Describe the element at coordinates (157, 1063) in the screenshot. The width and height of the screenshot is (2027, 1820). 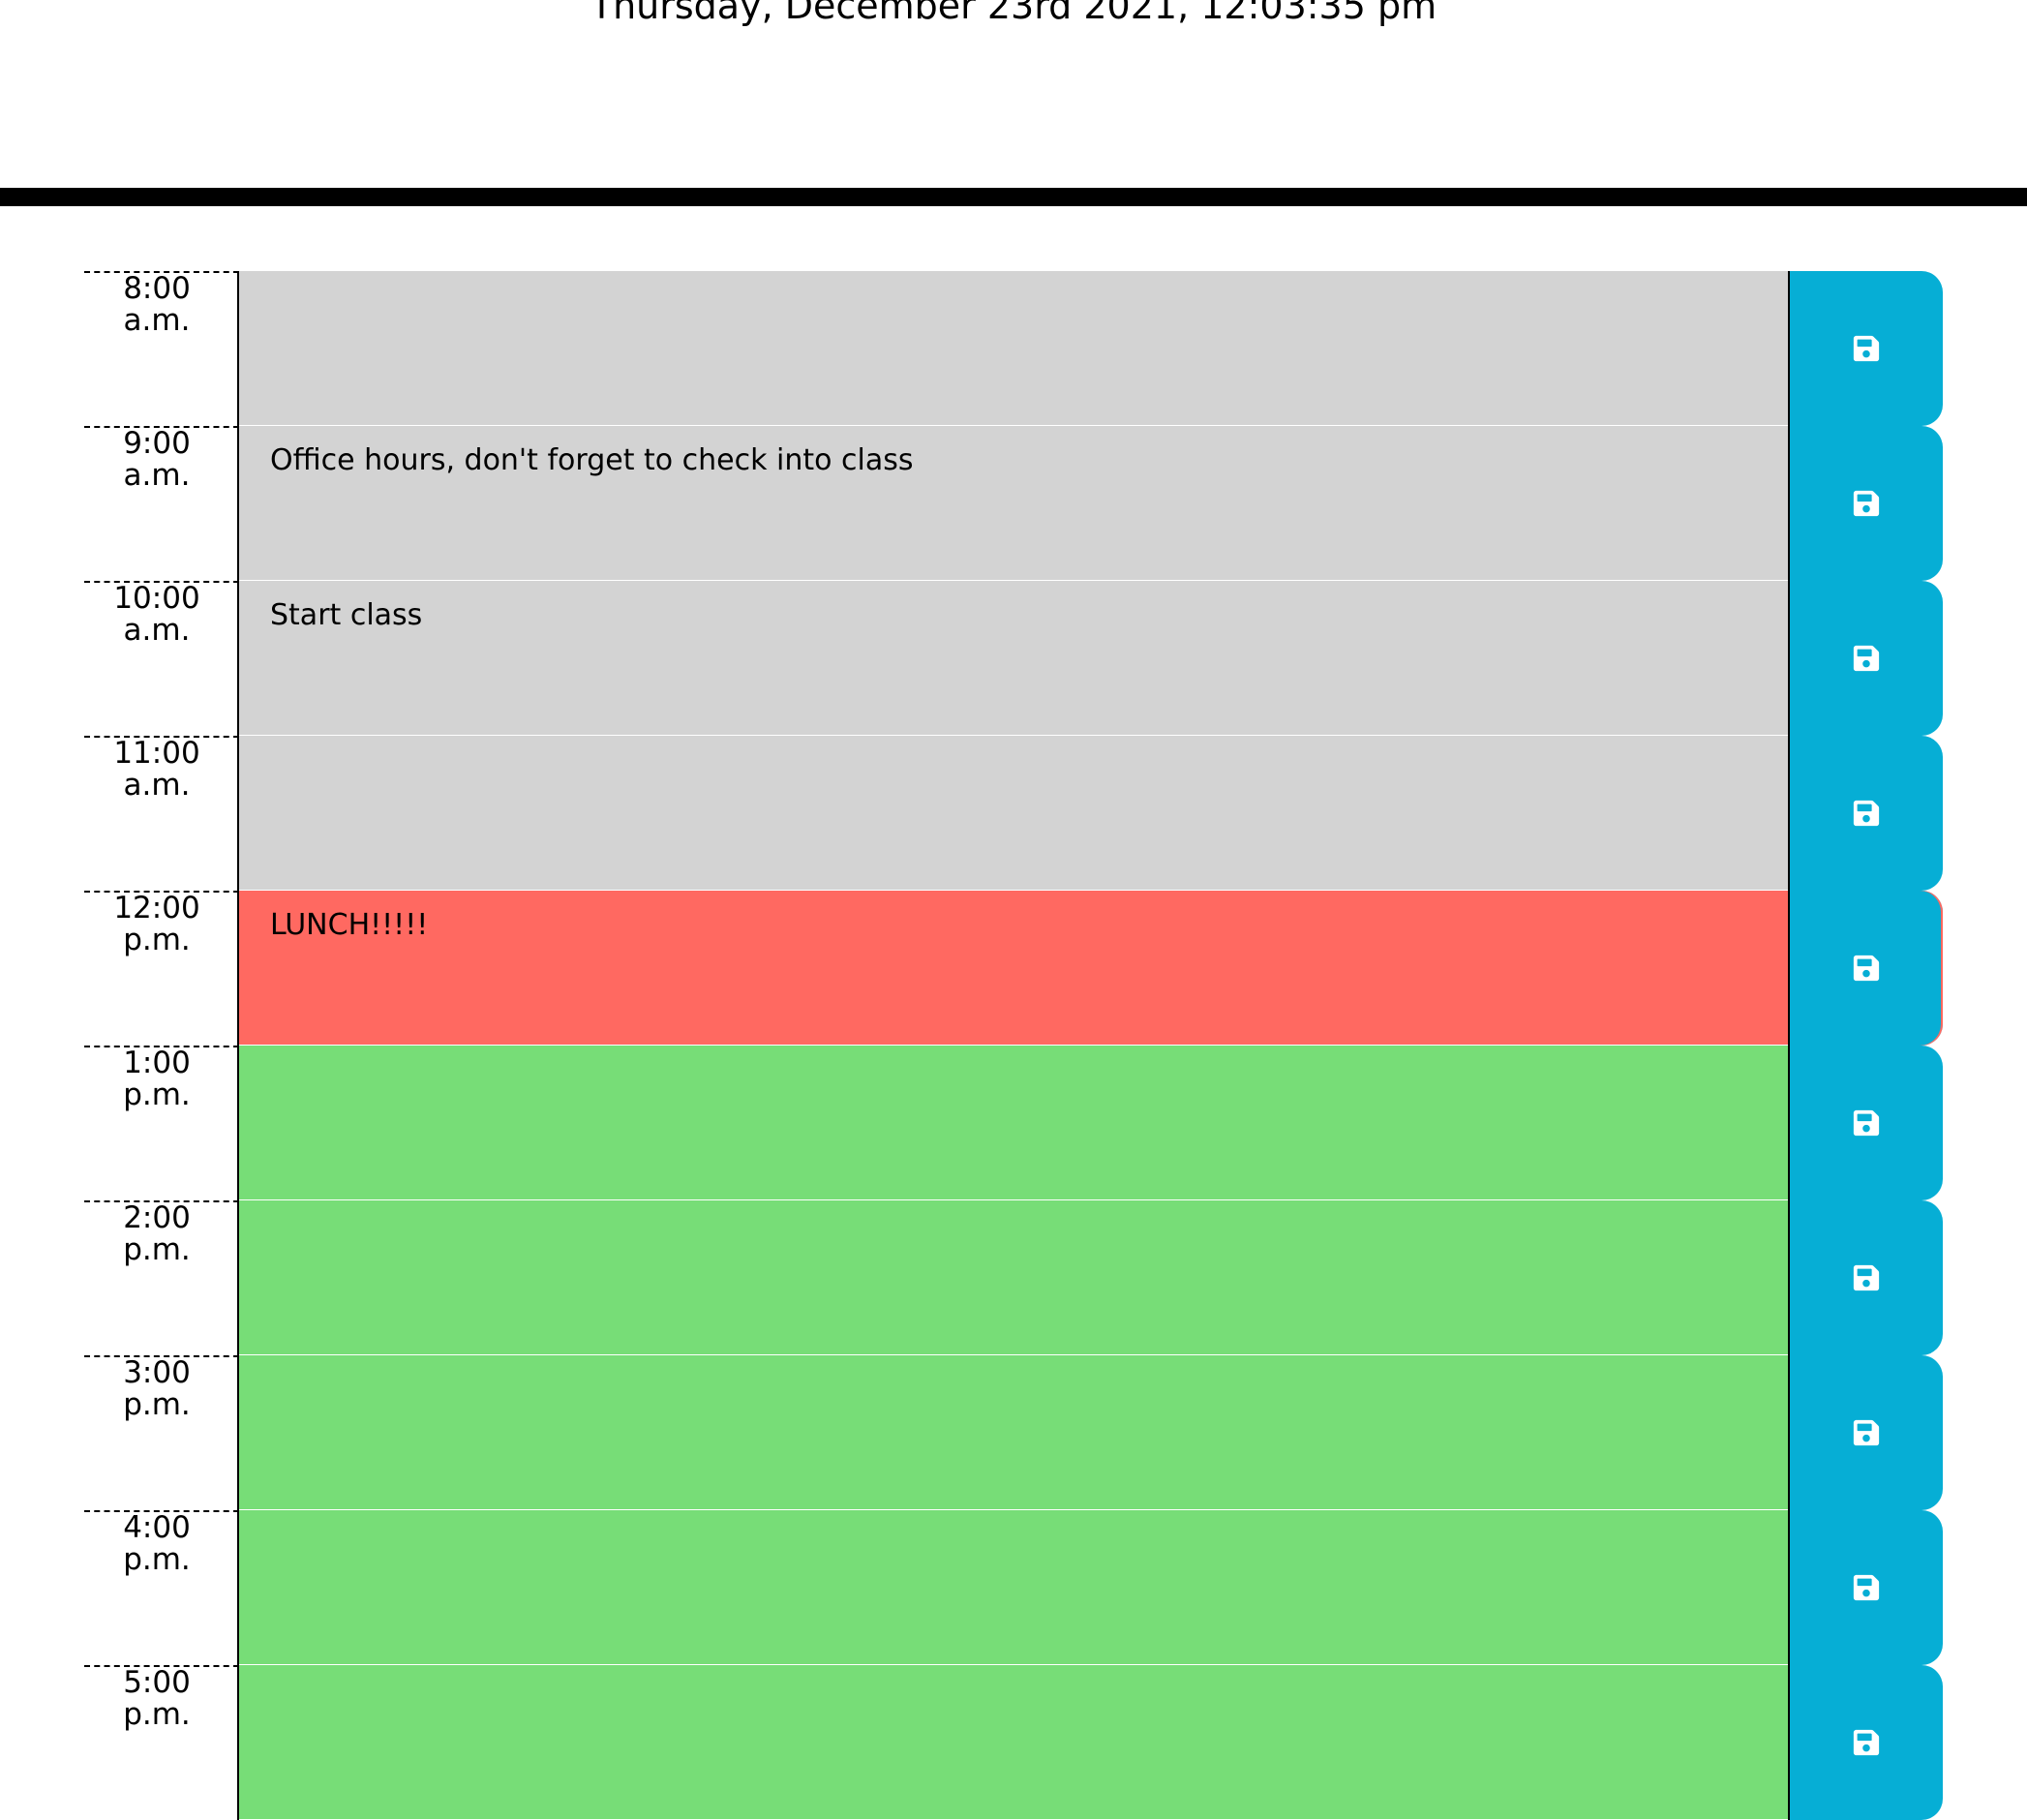
I see `hour-time: 1:00` at that location.